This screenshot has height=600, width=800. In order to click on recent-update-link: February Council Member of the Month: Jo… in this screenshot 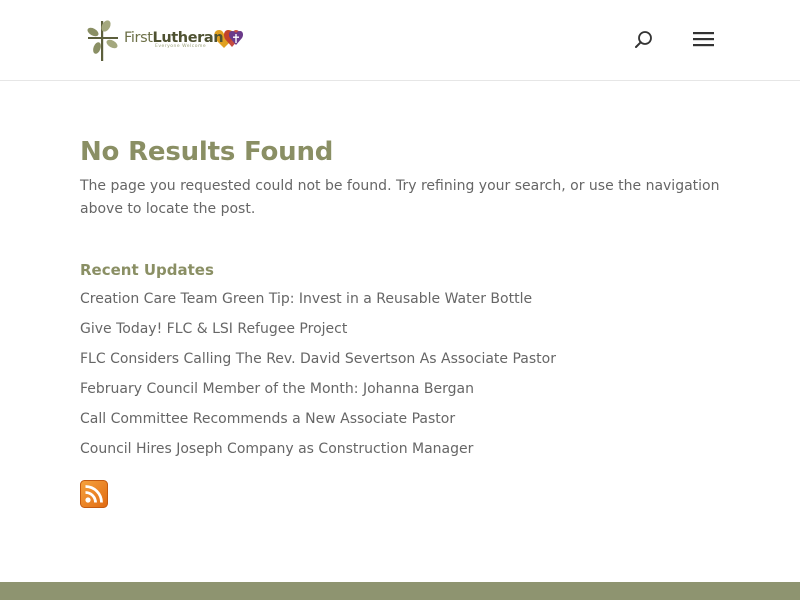, I will do `click(277, 389)`.